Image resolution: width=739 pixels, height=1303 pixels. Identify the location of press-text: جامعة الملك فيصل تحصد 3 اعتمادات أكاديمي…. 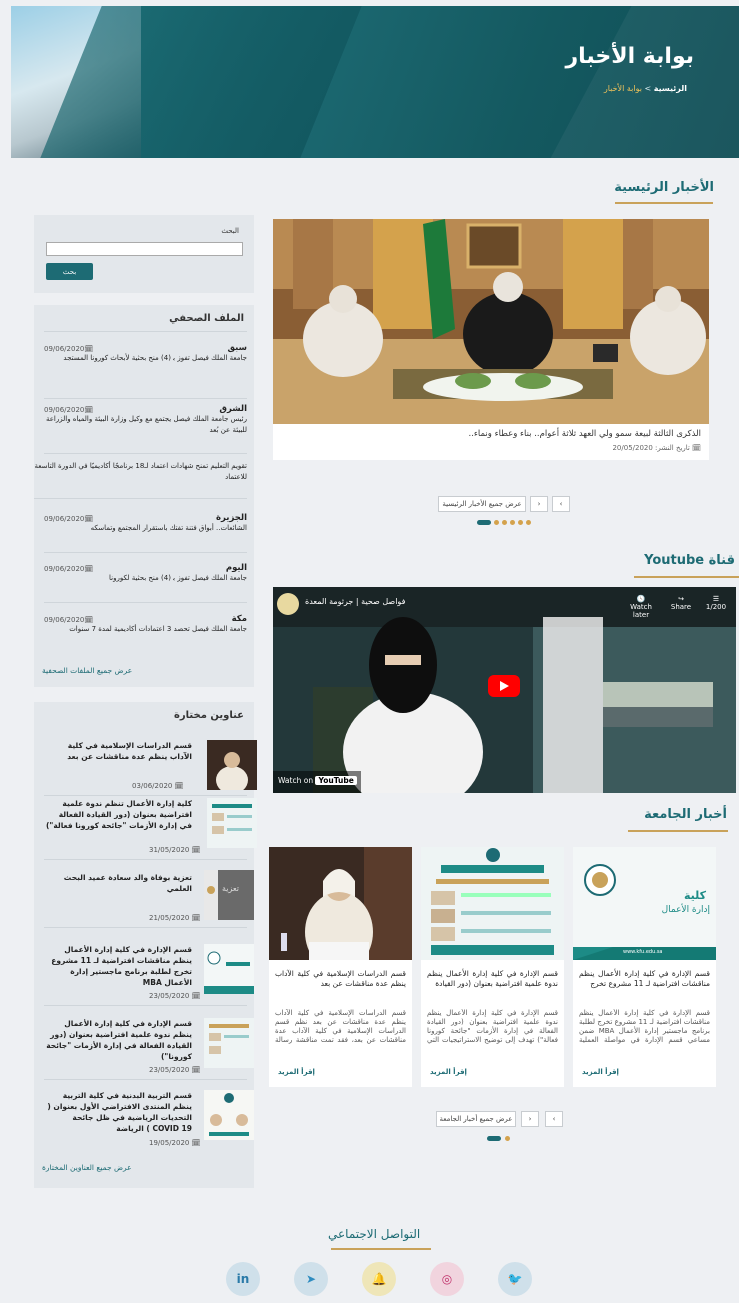
(145, 629).